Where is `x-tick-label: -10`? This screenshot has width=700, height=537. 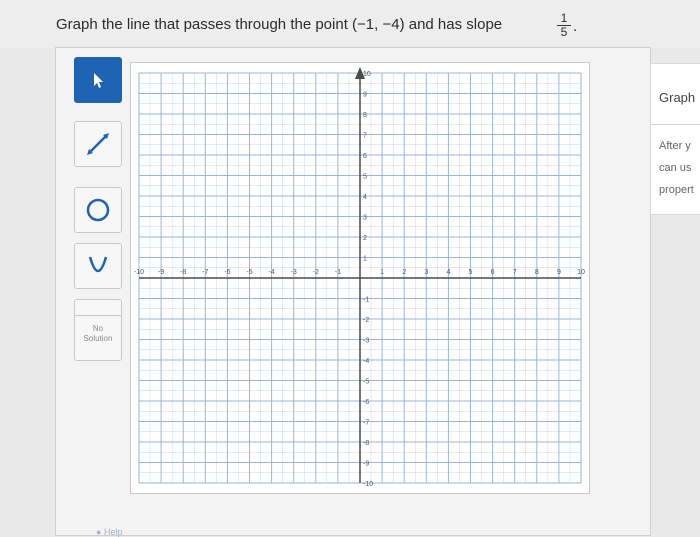
x-tick-label: -10 is located at coordinates (139, 272).